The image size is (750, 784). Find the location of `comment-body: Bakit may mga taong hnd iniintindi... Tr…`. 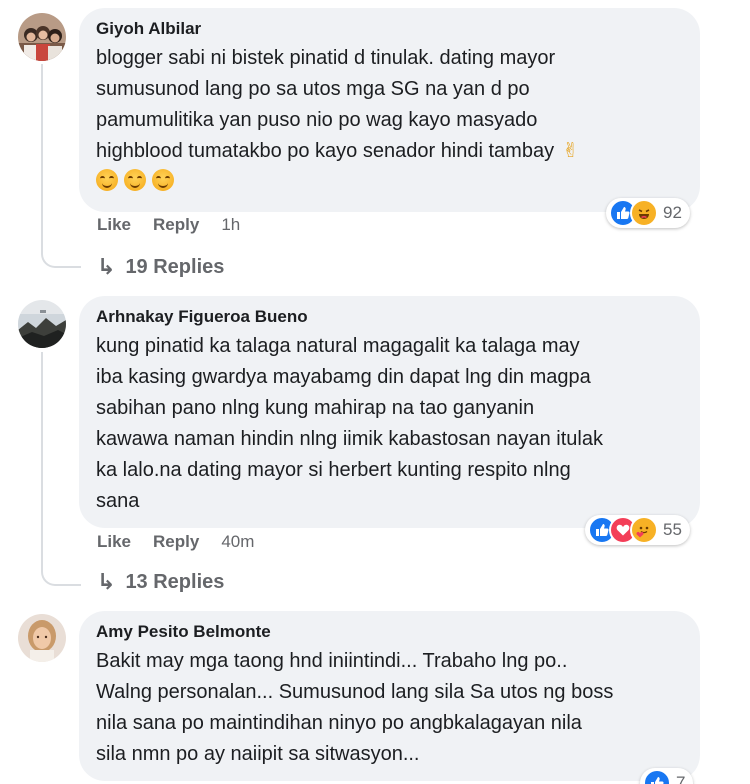

comment-body: Bakit may mga taong hnd iniintindi... Tr… is located at coordinates (355, 707).